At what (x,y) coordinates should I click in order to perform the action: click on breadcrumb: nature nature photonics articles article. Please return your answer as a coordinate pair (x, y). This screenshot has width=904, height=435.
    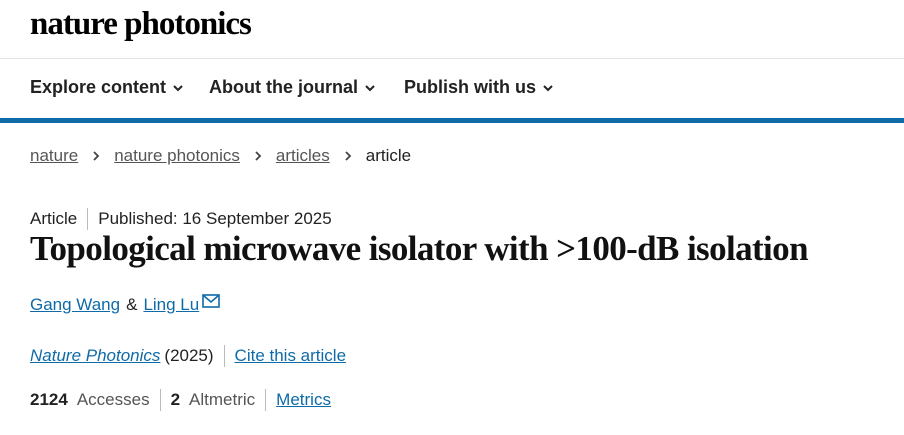
    Looking at the image, I should click on (220, 156).